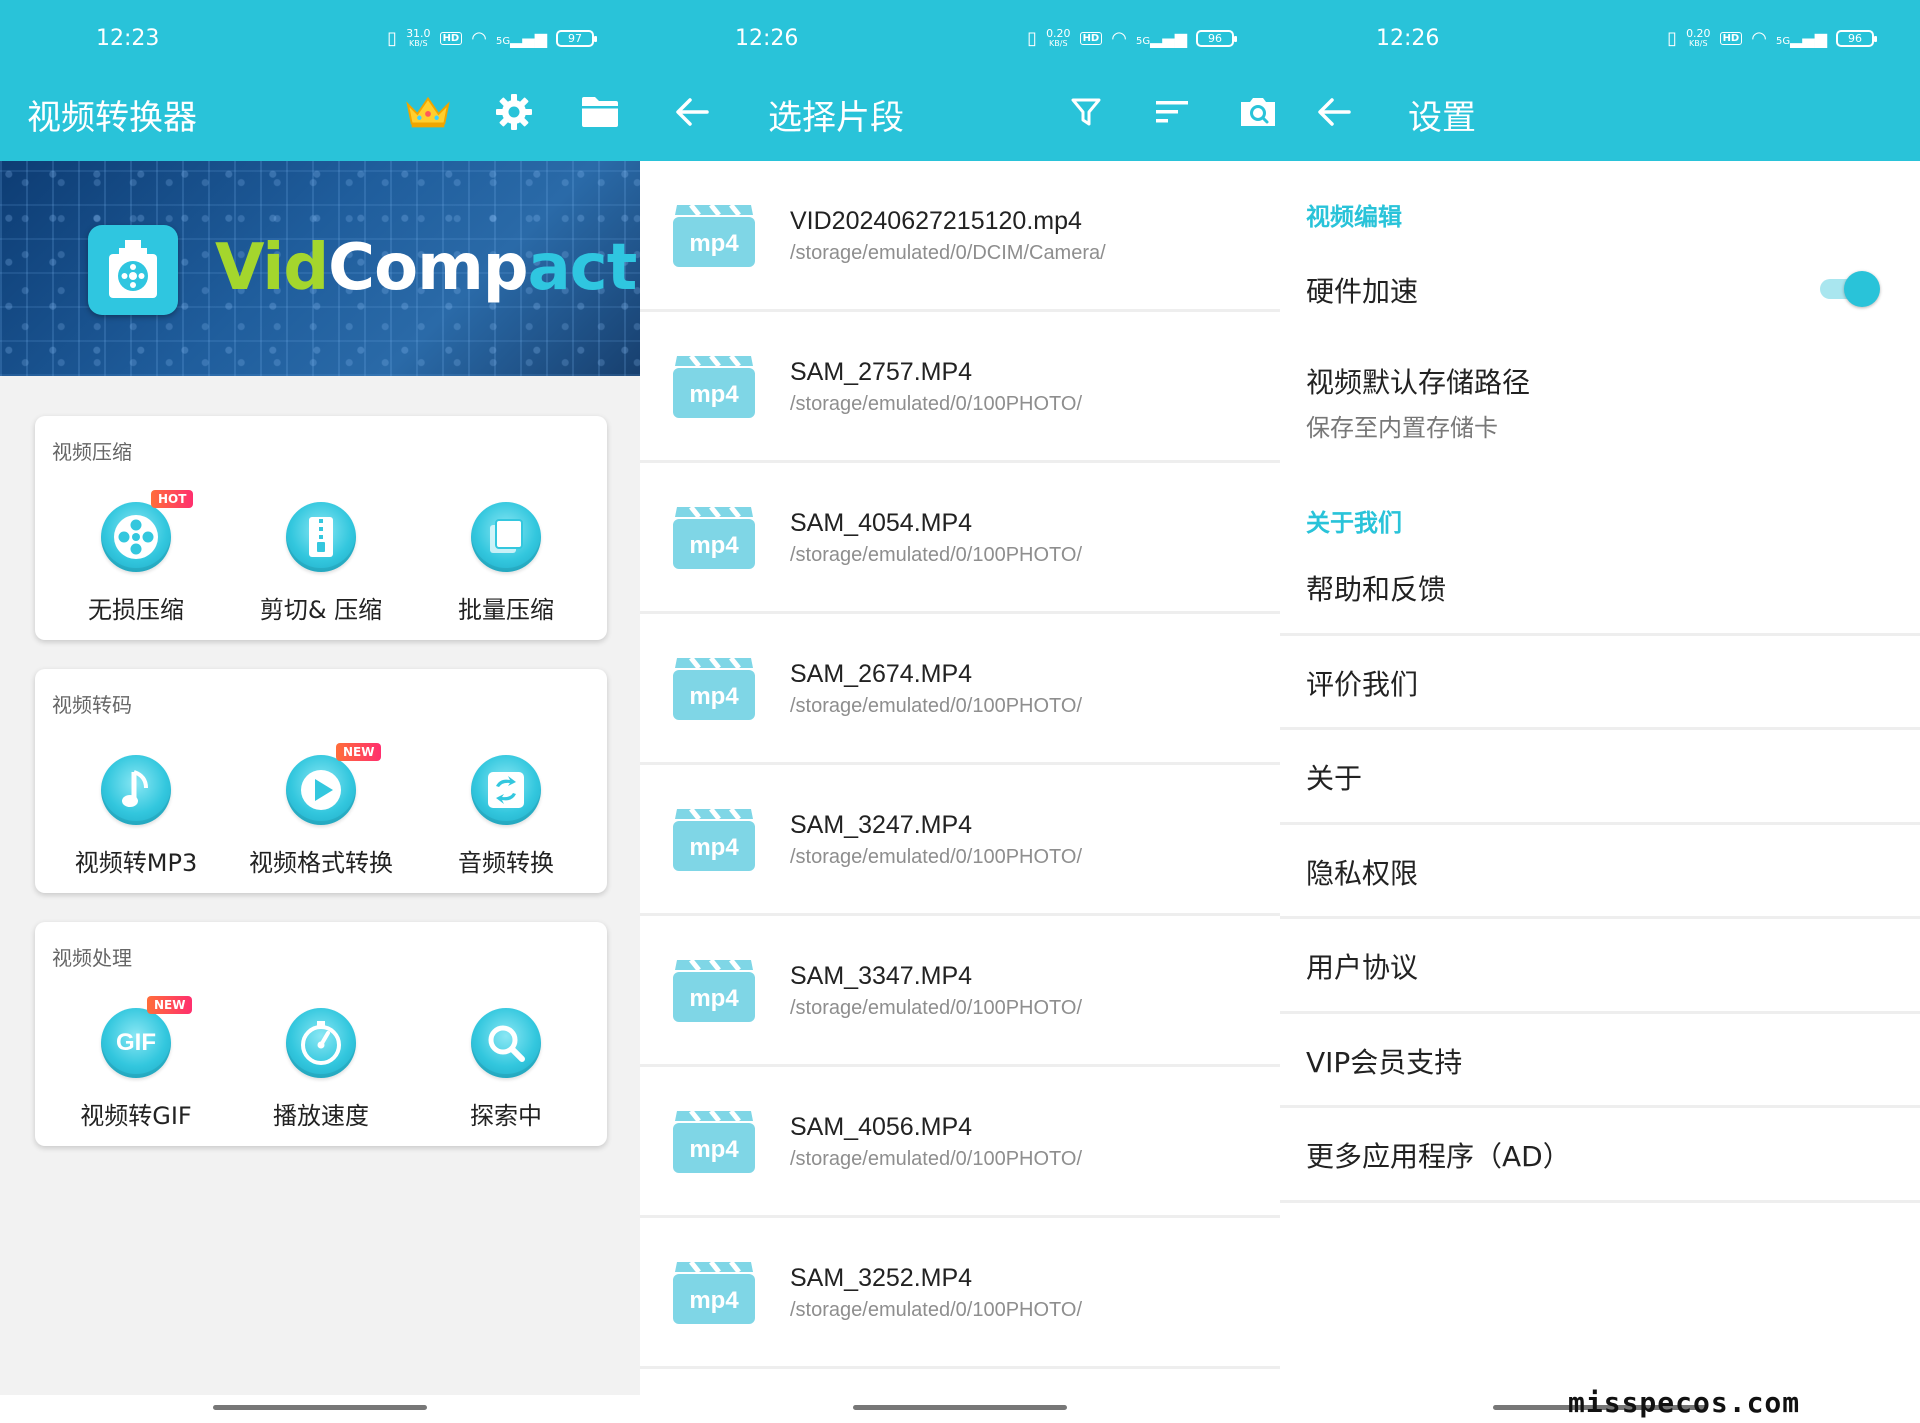 This screenshot has width=1920, height=1423. Describe the element at coordinates (112, 118) in the screenshot. I see `app-title: 视频转换器` at that location.